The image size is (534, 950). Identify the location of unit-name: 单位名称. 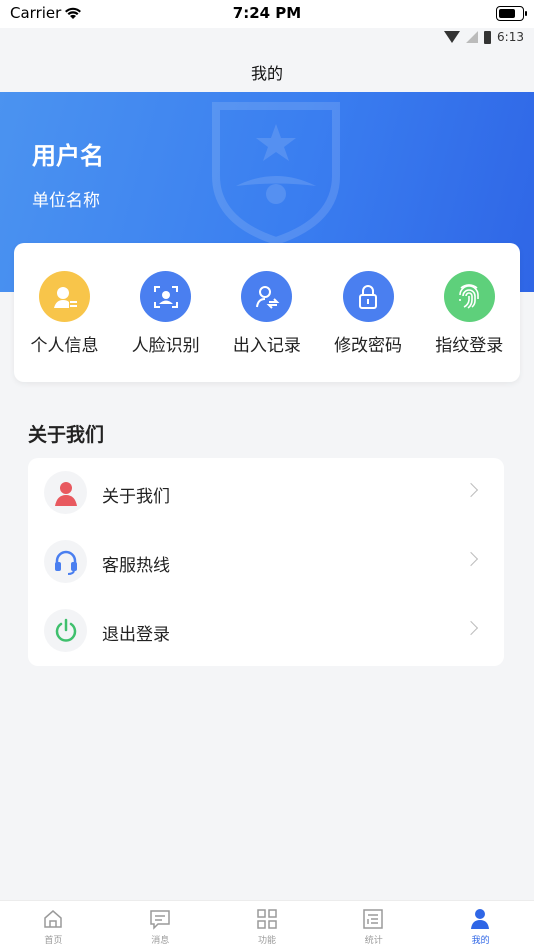
(66, 201).